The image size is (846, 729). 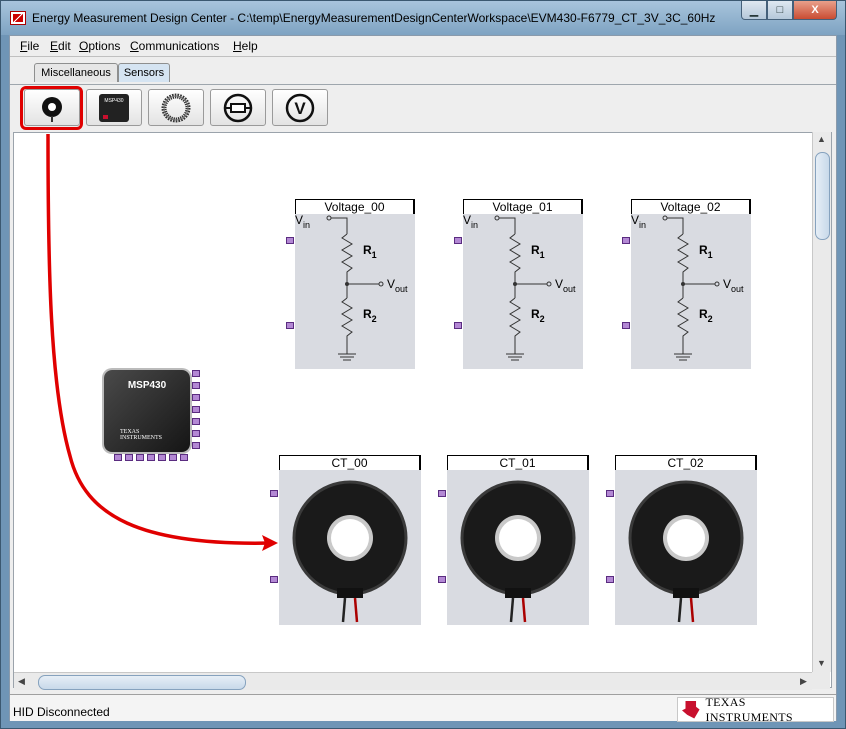 I want to click on menu-communications-label: ommunications, so click(x=179, y=46).